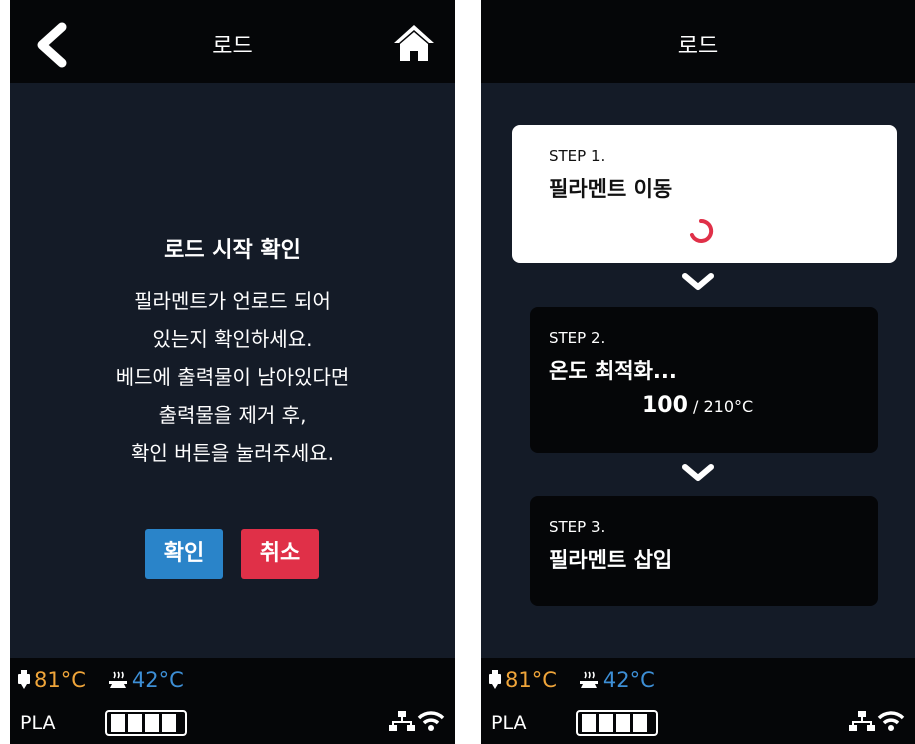 The width and height of the screenshot is (915, 744). I want to click on message-line: 베드에 출력물이 남아있다면, so click(232, 377).